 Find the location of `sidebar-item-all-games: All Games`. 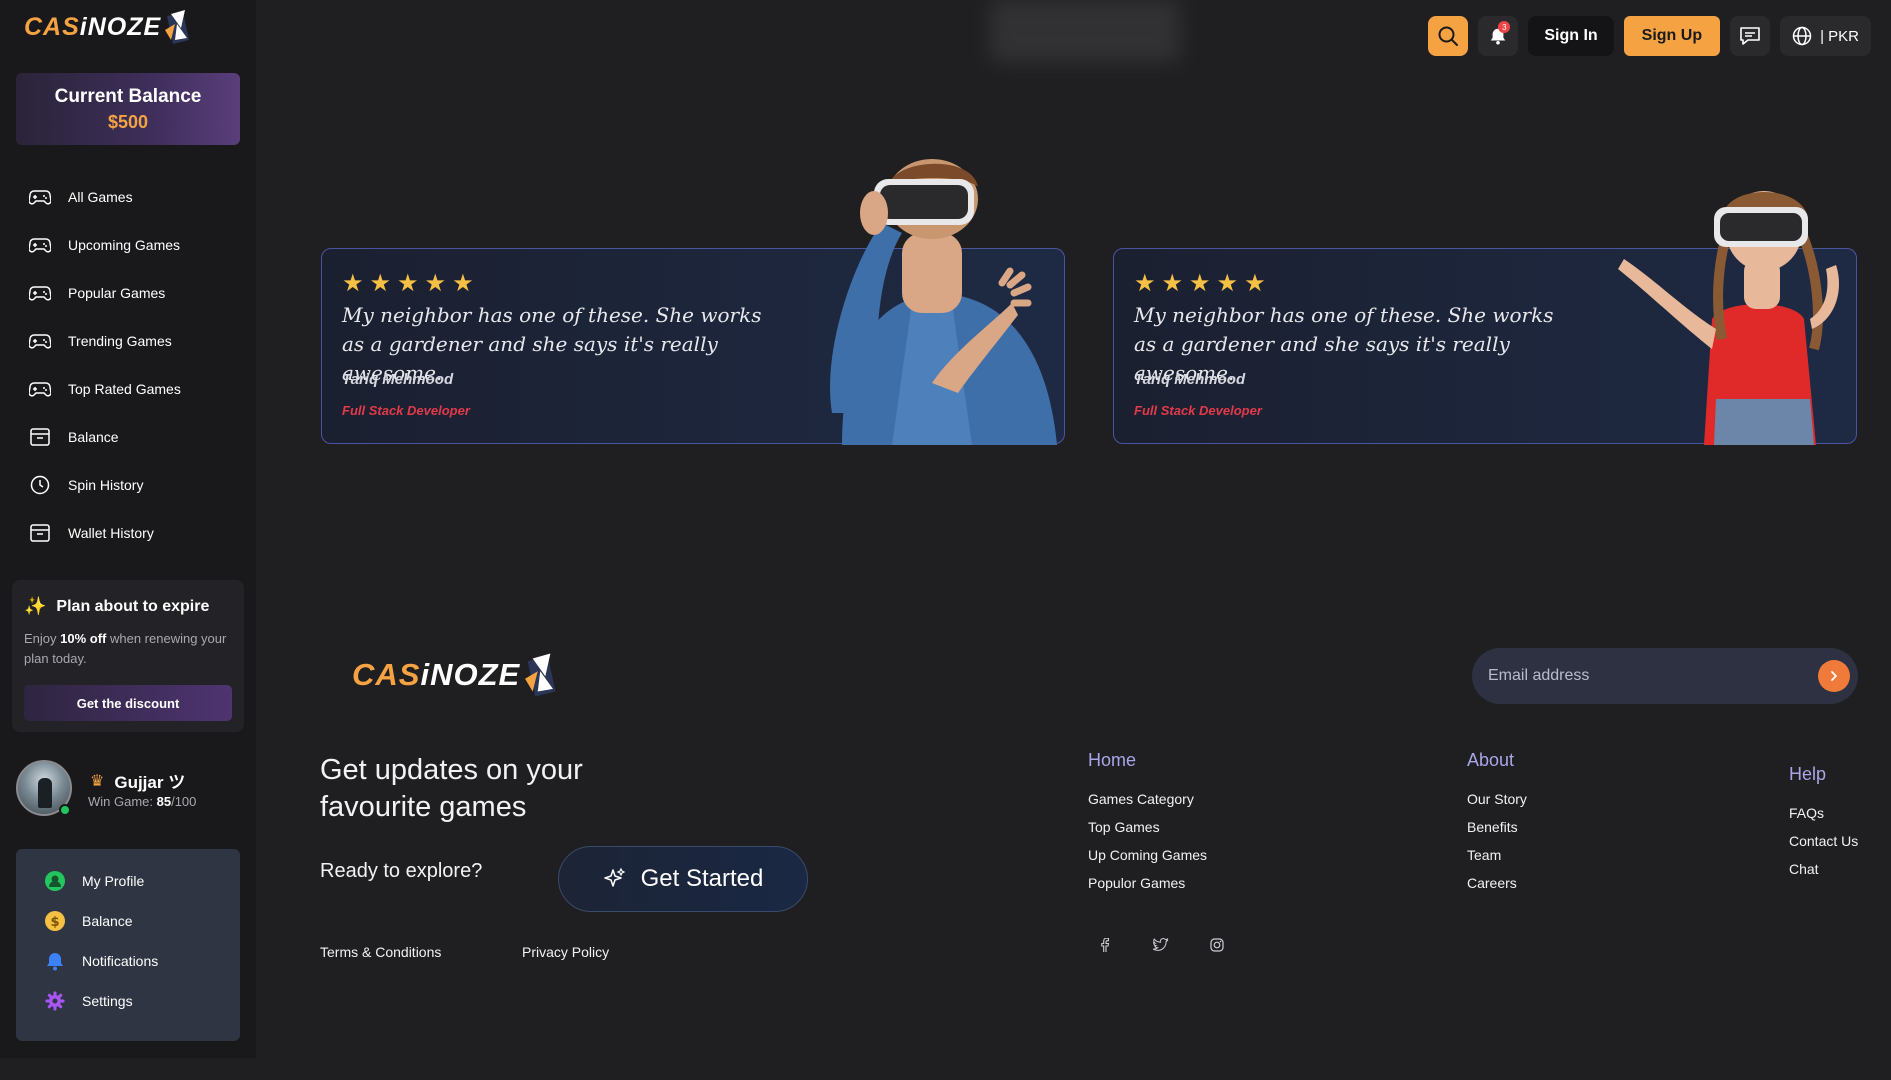

sidebar-item-all-games: All Games is located at coordinates (128, 197).